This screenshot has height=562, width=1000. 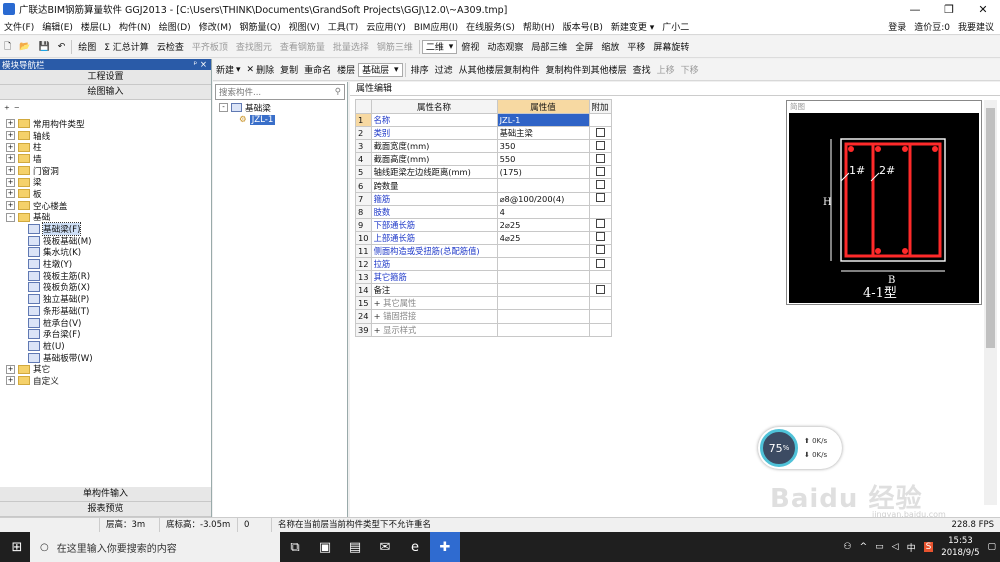 What do you see at coordinates (584, 46) in the screenshot?
I see `fullscreen-button: 全屏` at bounding box center [584, 46].